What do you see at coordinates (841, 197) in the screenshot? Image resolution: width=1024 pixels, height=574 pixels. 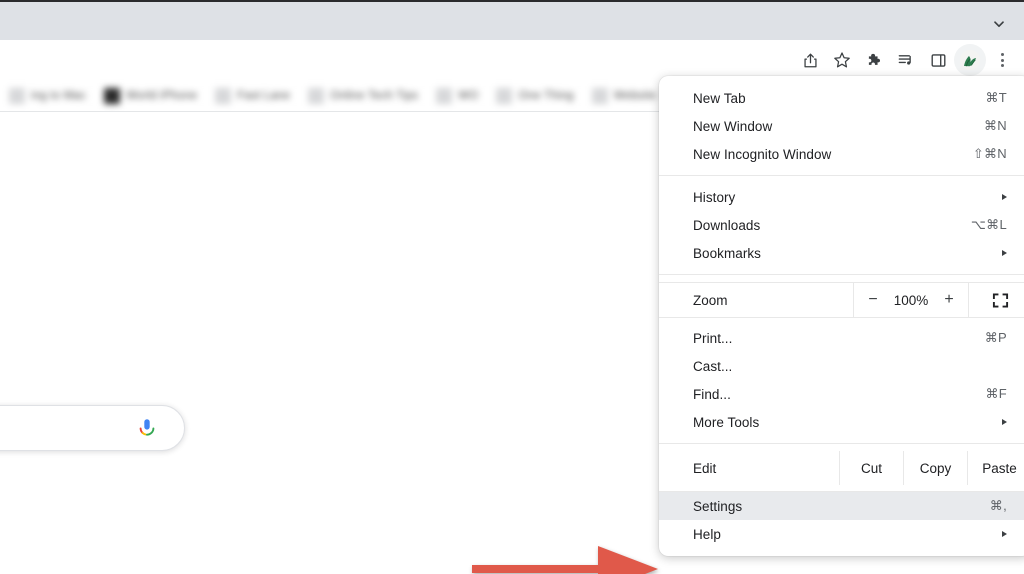 I see `menu-item-history: History` at bounding box center [841, 197].